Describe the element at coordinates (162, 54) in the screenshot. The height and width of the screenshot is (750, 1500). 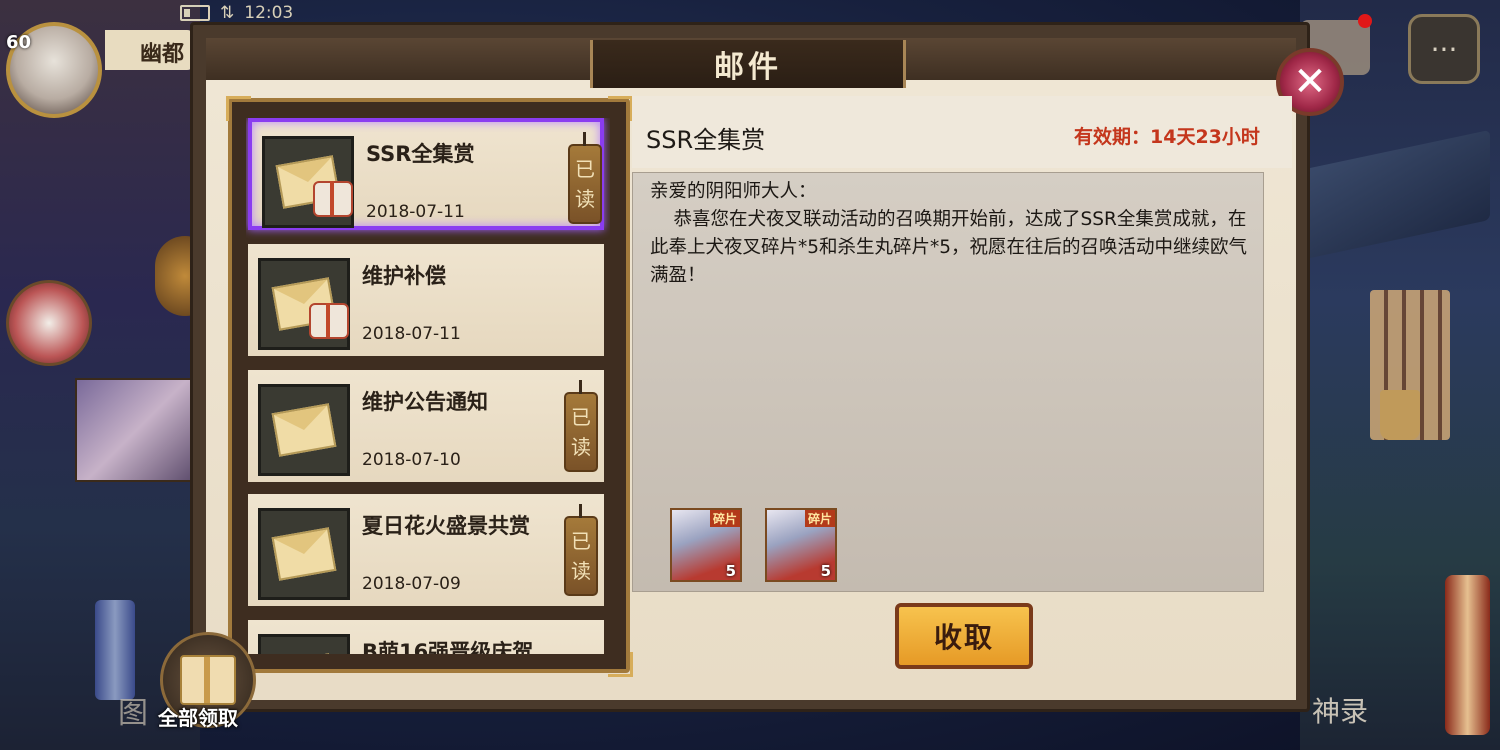
I see `player-name: 幽都` at that location.